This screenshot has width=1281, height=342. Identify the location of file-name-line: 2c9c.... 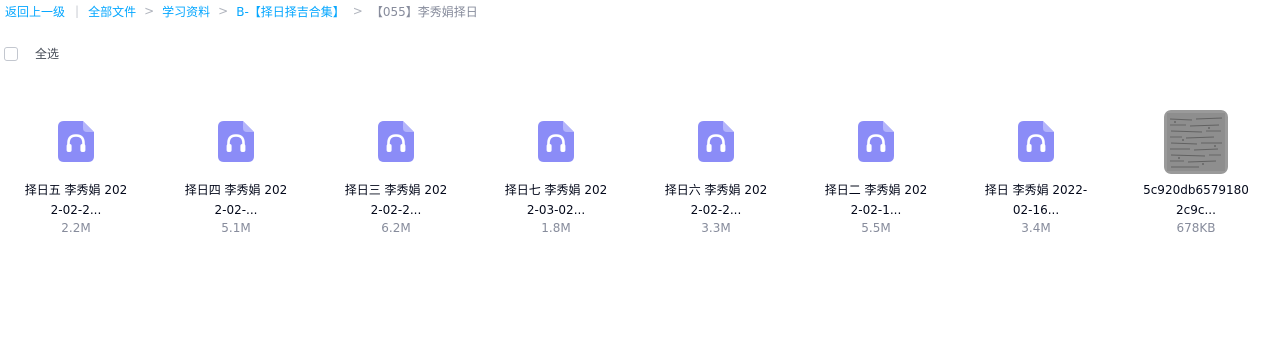
(1196, 210).